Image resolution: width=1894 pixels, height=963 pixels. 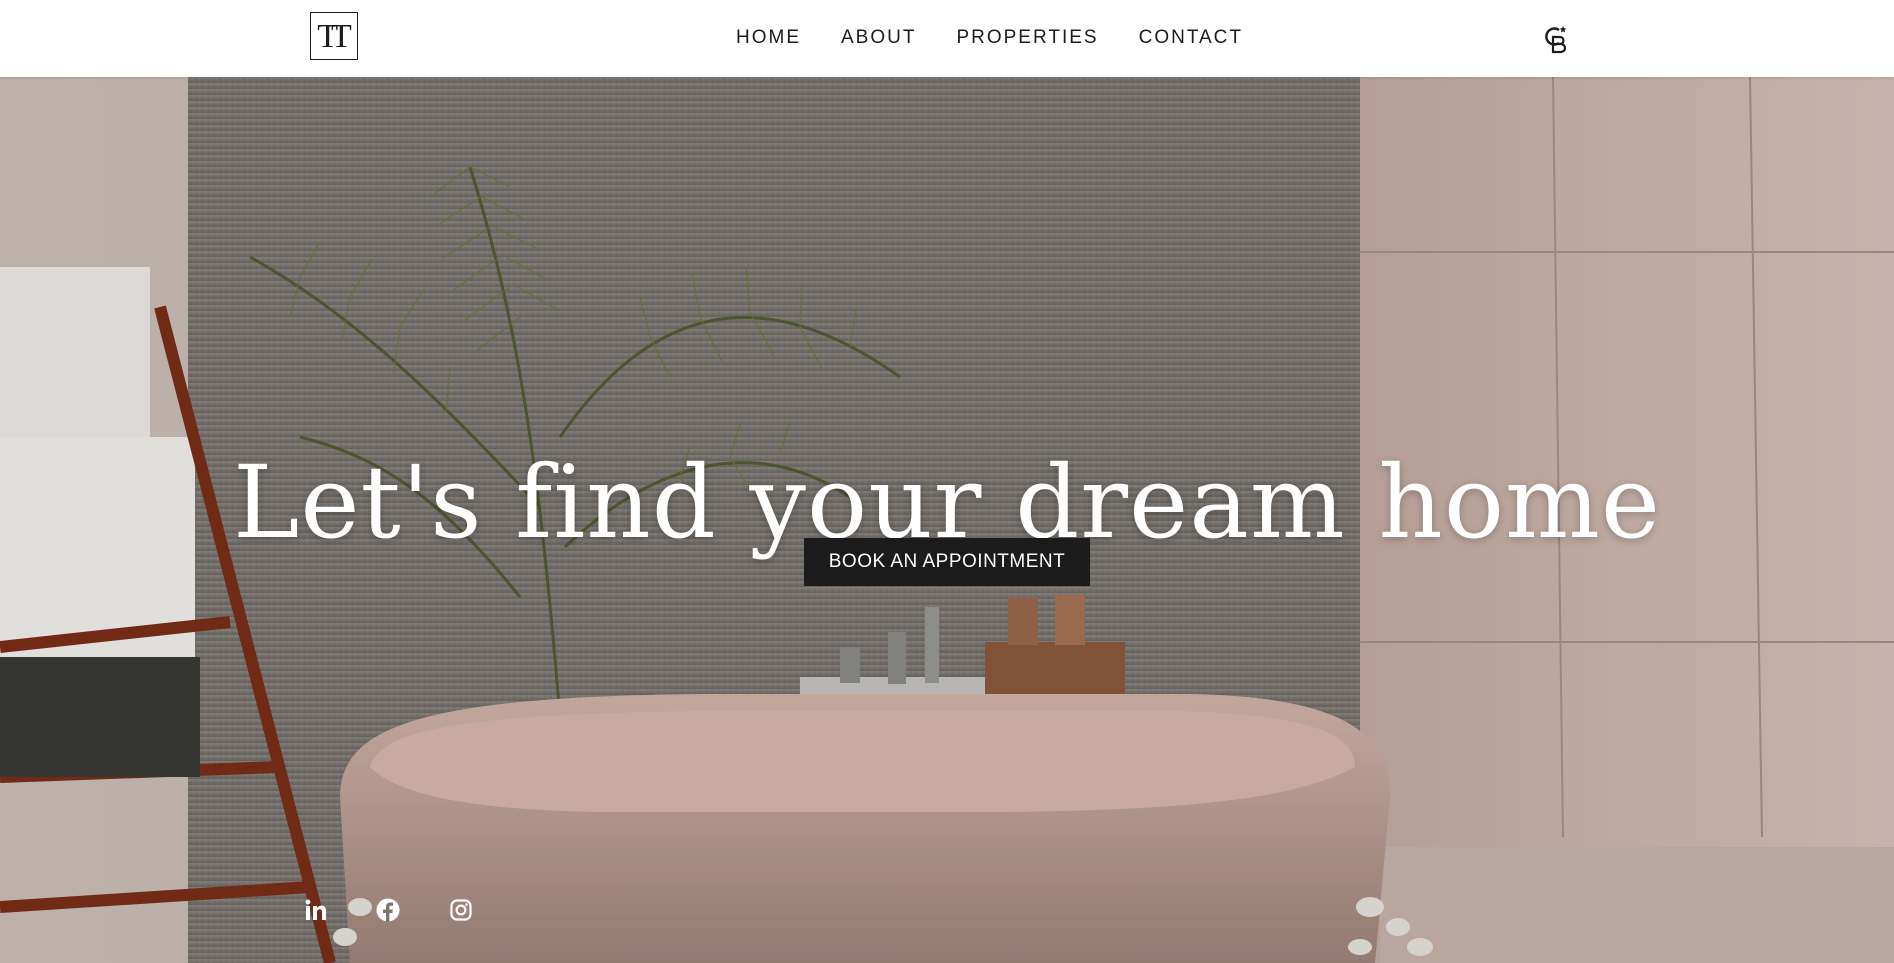 I want to click on nav-home: HOME, so click(x=768, y=38).